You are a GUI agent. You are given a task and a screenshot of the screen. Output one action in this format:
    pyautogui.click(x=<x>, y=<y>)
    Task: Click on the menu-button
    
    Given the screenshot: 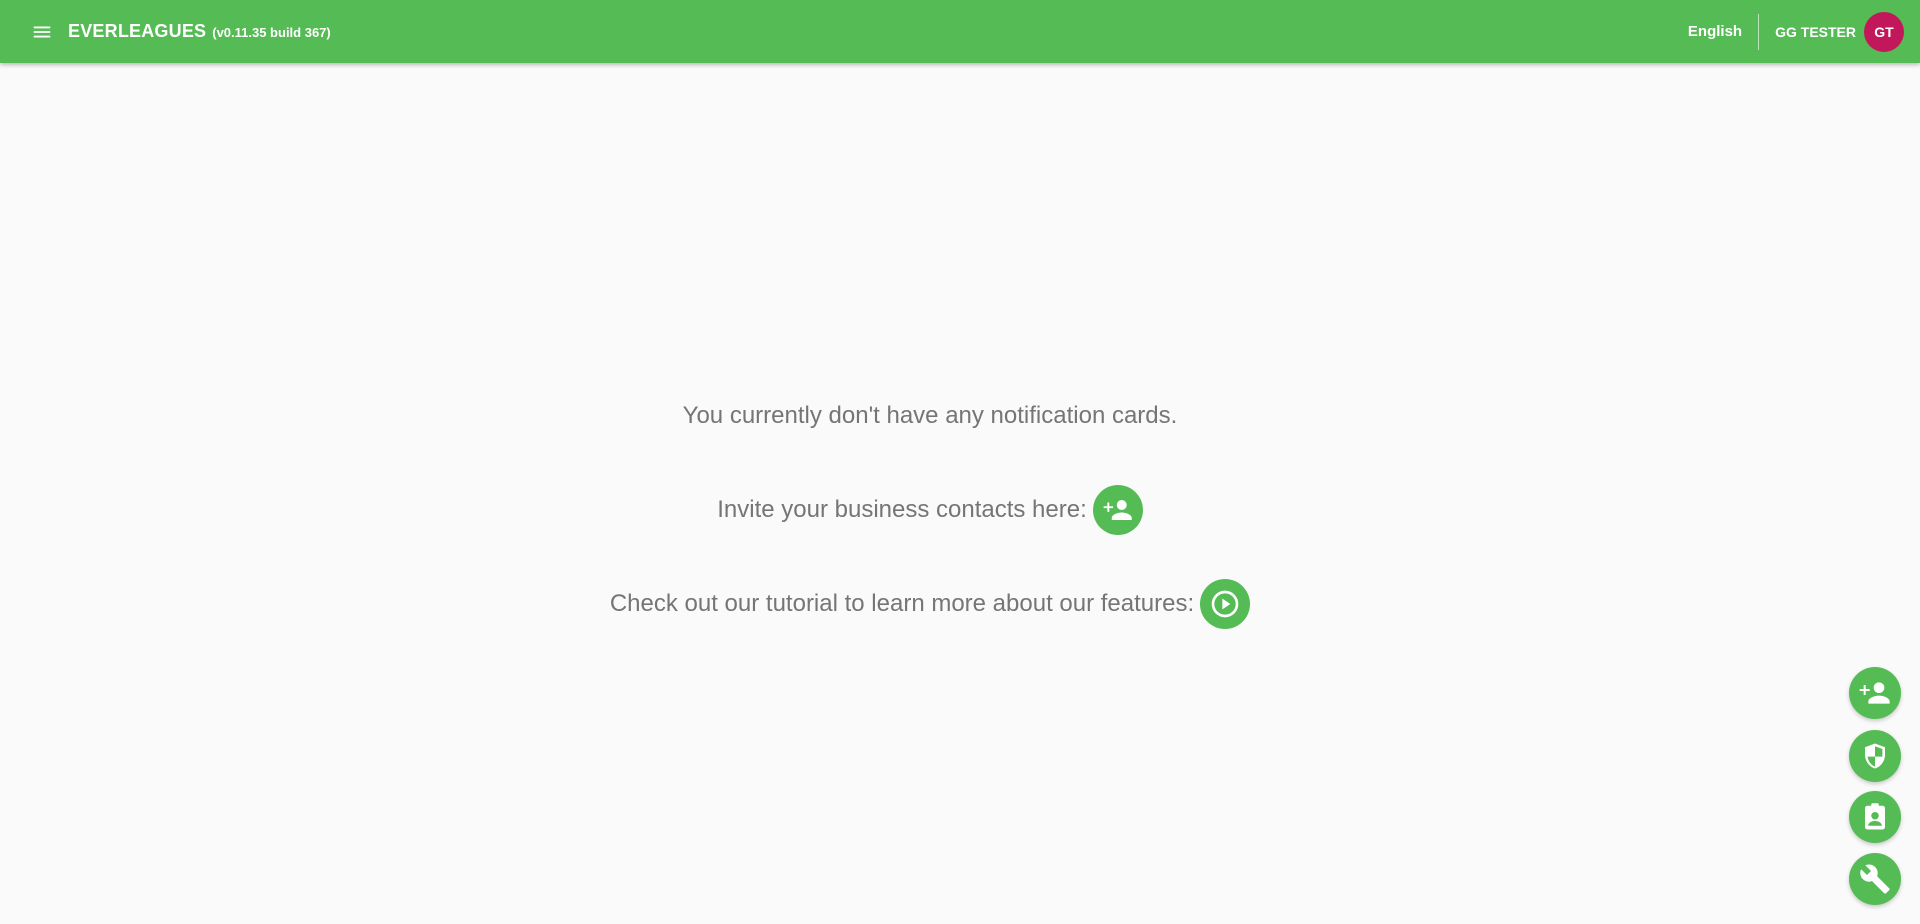 What is the action you would take?
    pyautogui.click(x=42, y=32)
    